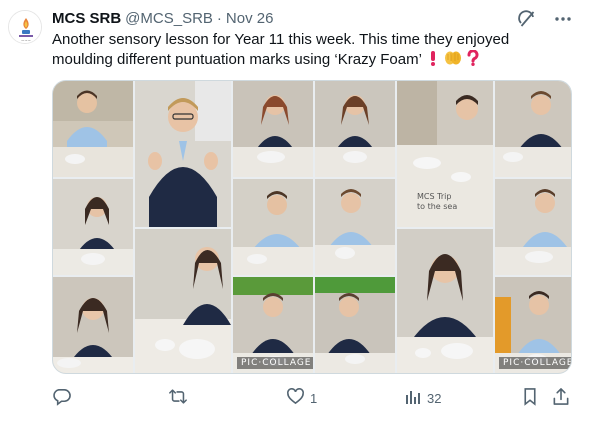  I want to click on reply-icon, so click(61, 398).